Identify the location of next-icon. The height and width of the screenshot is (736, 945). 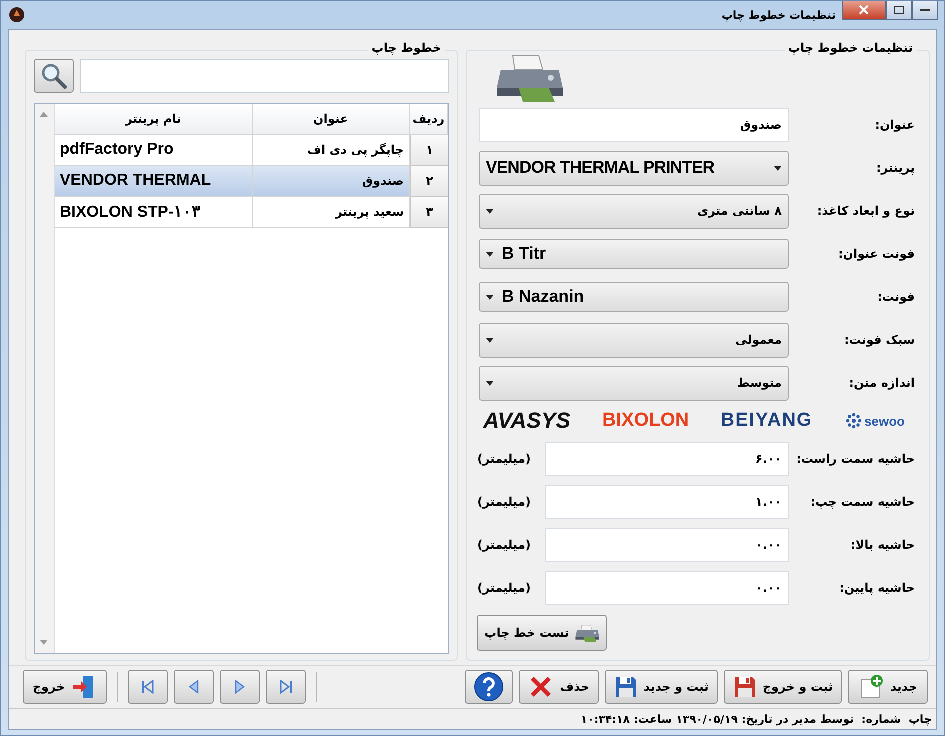
(240, 687).